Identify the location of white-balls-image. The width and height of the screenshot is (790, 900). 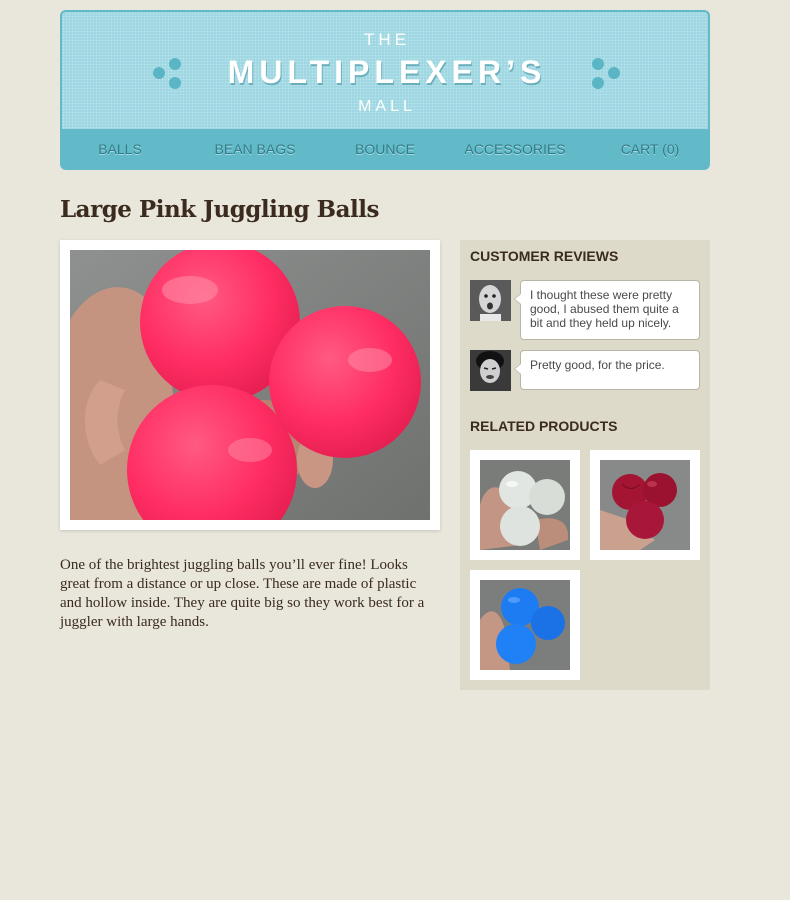
(525, 505).